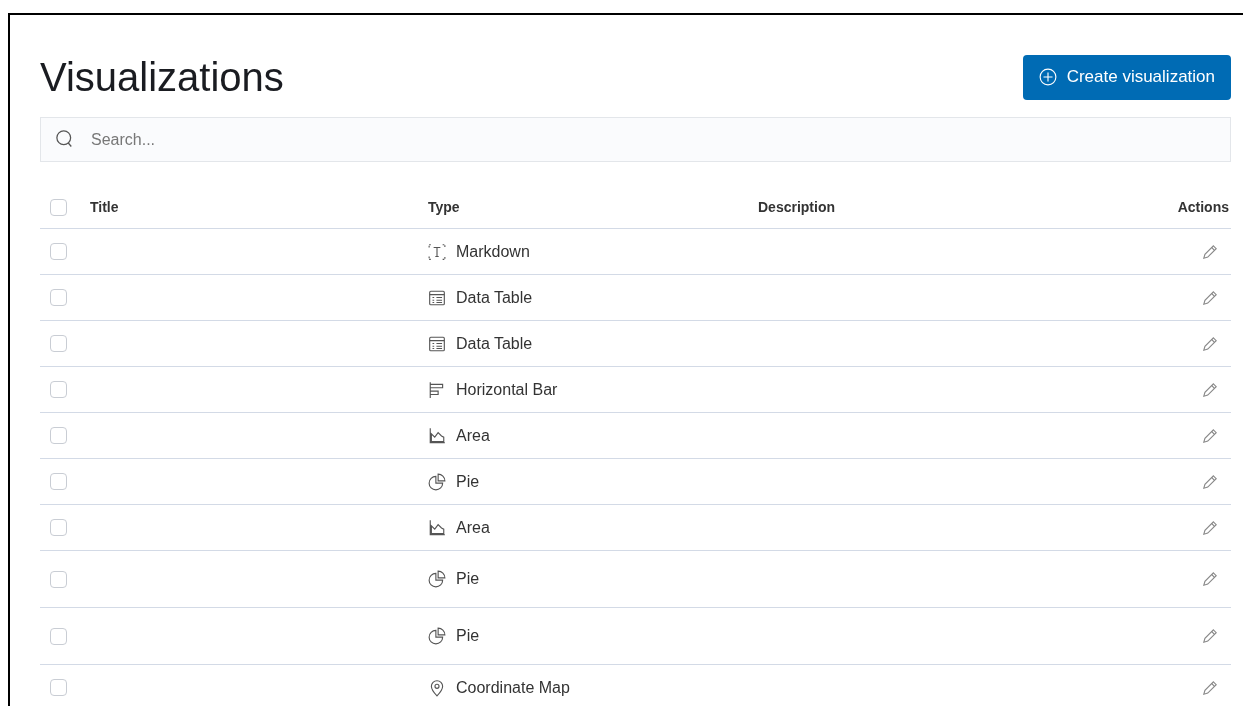 This screenshot has height=706, width=1243. I want to click on type-label: Coordinate Map, so click(513, 687).